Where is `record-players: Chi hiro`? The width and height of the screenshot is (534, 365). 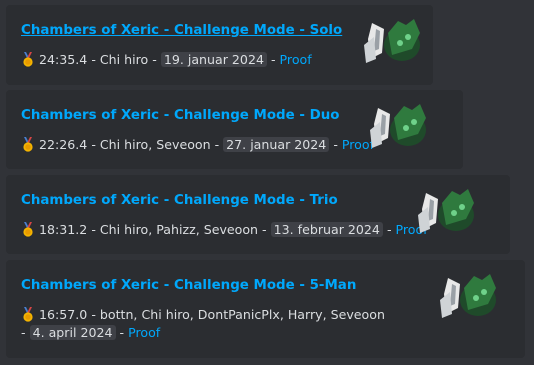 record-players: Chi hiro is located at coordinates (124, 59).